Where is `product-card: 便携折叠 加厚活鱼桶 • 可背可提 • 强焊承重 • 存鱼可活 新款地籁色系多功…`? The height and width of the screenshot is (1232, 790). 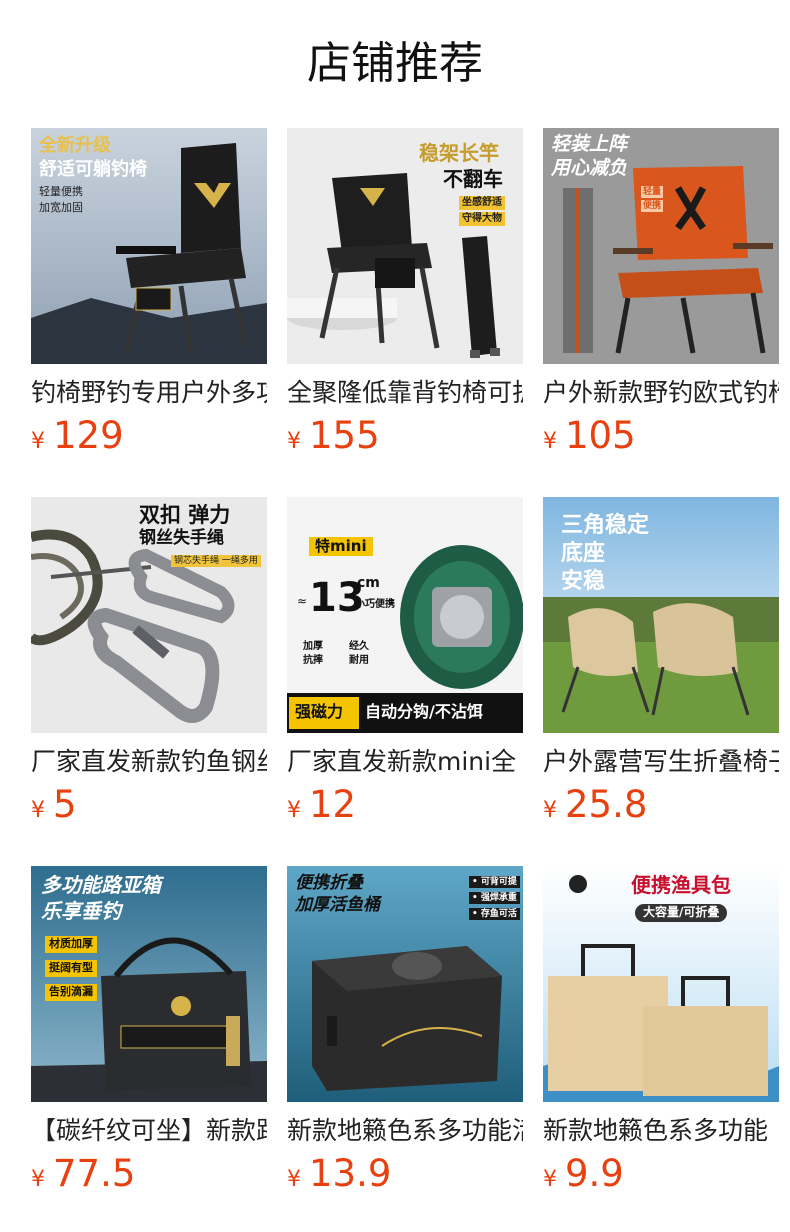 product-card: 便携折叠 加厚活鱼桶 • 可背可提 • 强焊承重 • 存鱼可活 新款地籁色系多功… is located at coordinates (405, 1034).